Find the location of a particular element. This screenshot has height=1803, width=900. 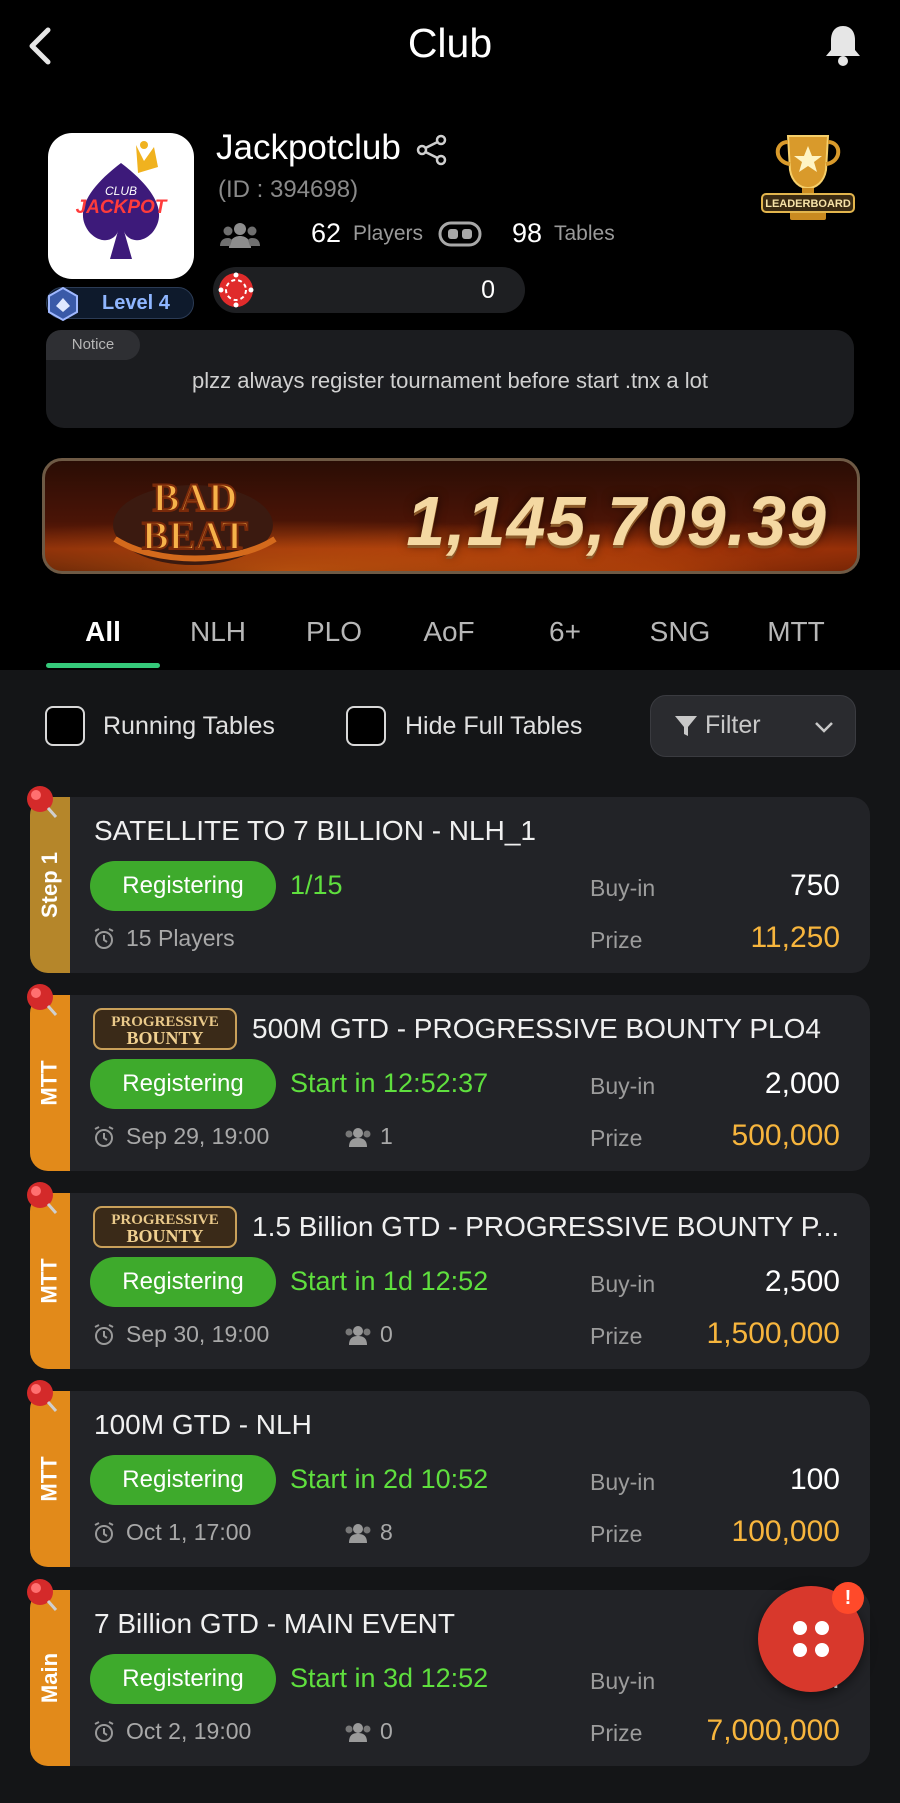

notice-tag: Notice is located at coordinates (93, 345).